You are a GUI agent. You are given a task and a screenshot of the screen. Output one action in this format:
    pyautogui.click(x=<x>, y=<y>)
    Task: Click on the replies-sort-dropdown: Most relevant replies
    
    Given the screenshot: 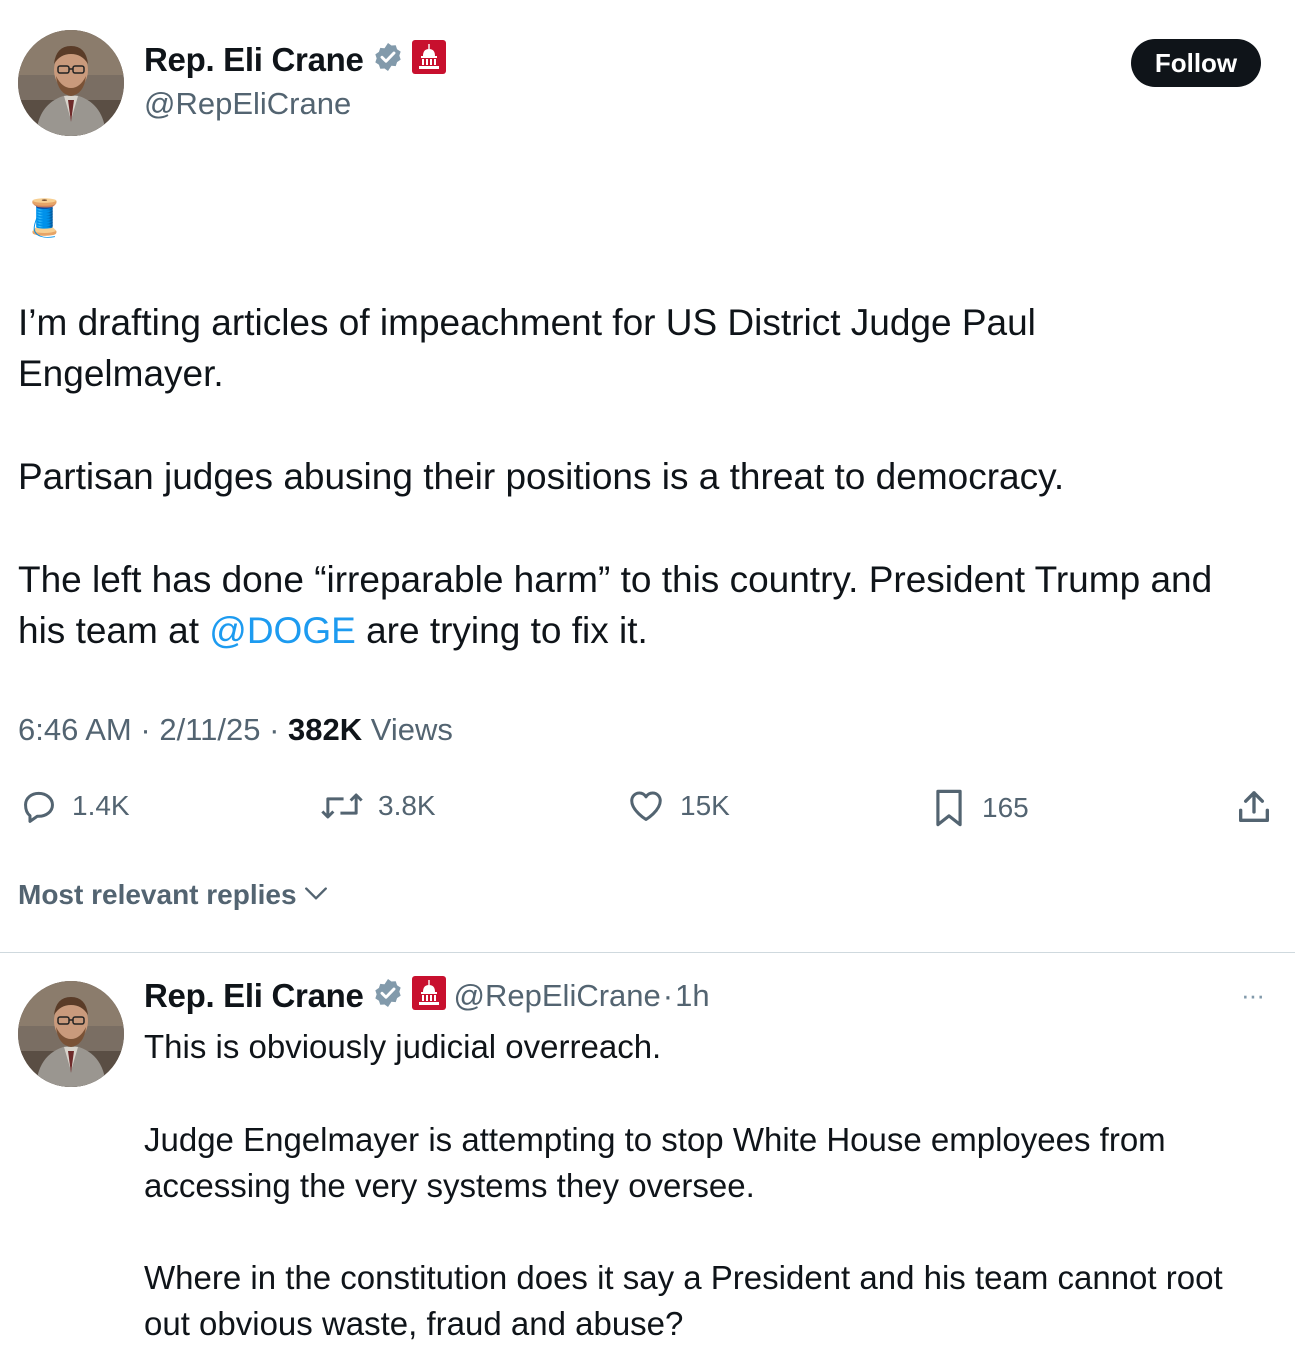 What is the action you would take?
    pyautogui.click(x=173, y=895)
    